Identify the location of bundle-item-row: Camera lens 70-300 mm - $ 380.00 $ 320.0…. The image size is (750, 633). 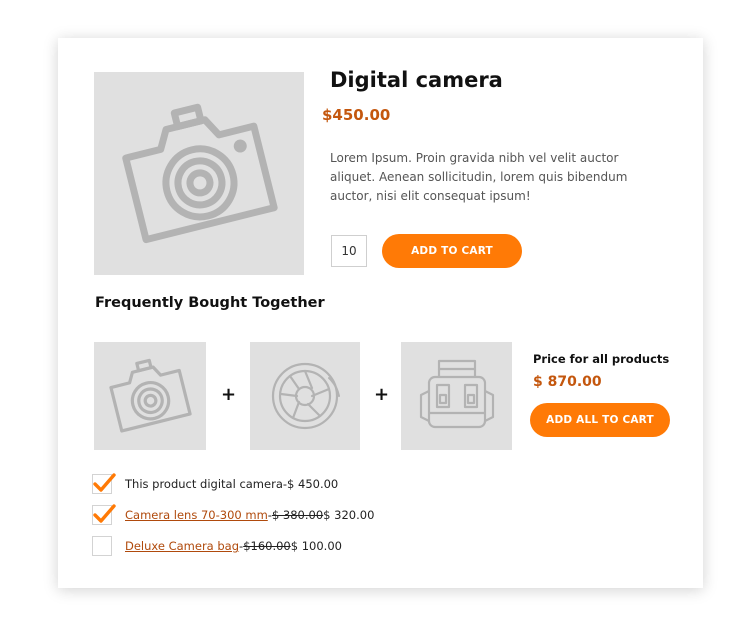
(233, 514).